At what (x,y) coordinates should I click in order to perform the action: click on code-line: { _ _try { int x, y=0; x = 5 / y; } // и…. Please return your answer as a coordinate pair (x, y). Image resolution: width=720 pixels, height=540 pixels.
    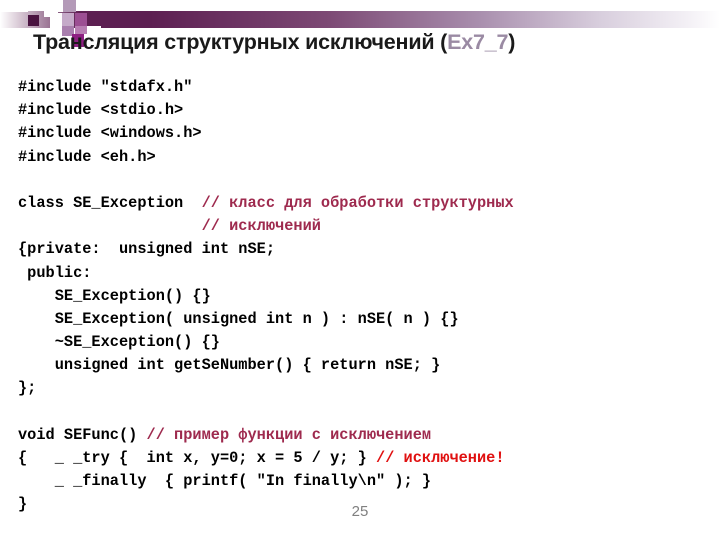
    Looking at the image, I should click on (368, 458).